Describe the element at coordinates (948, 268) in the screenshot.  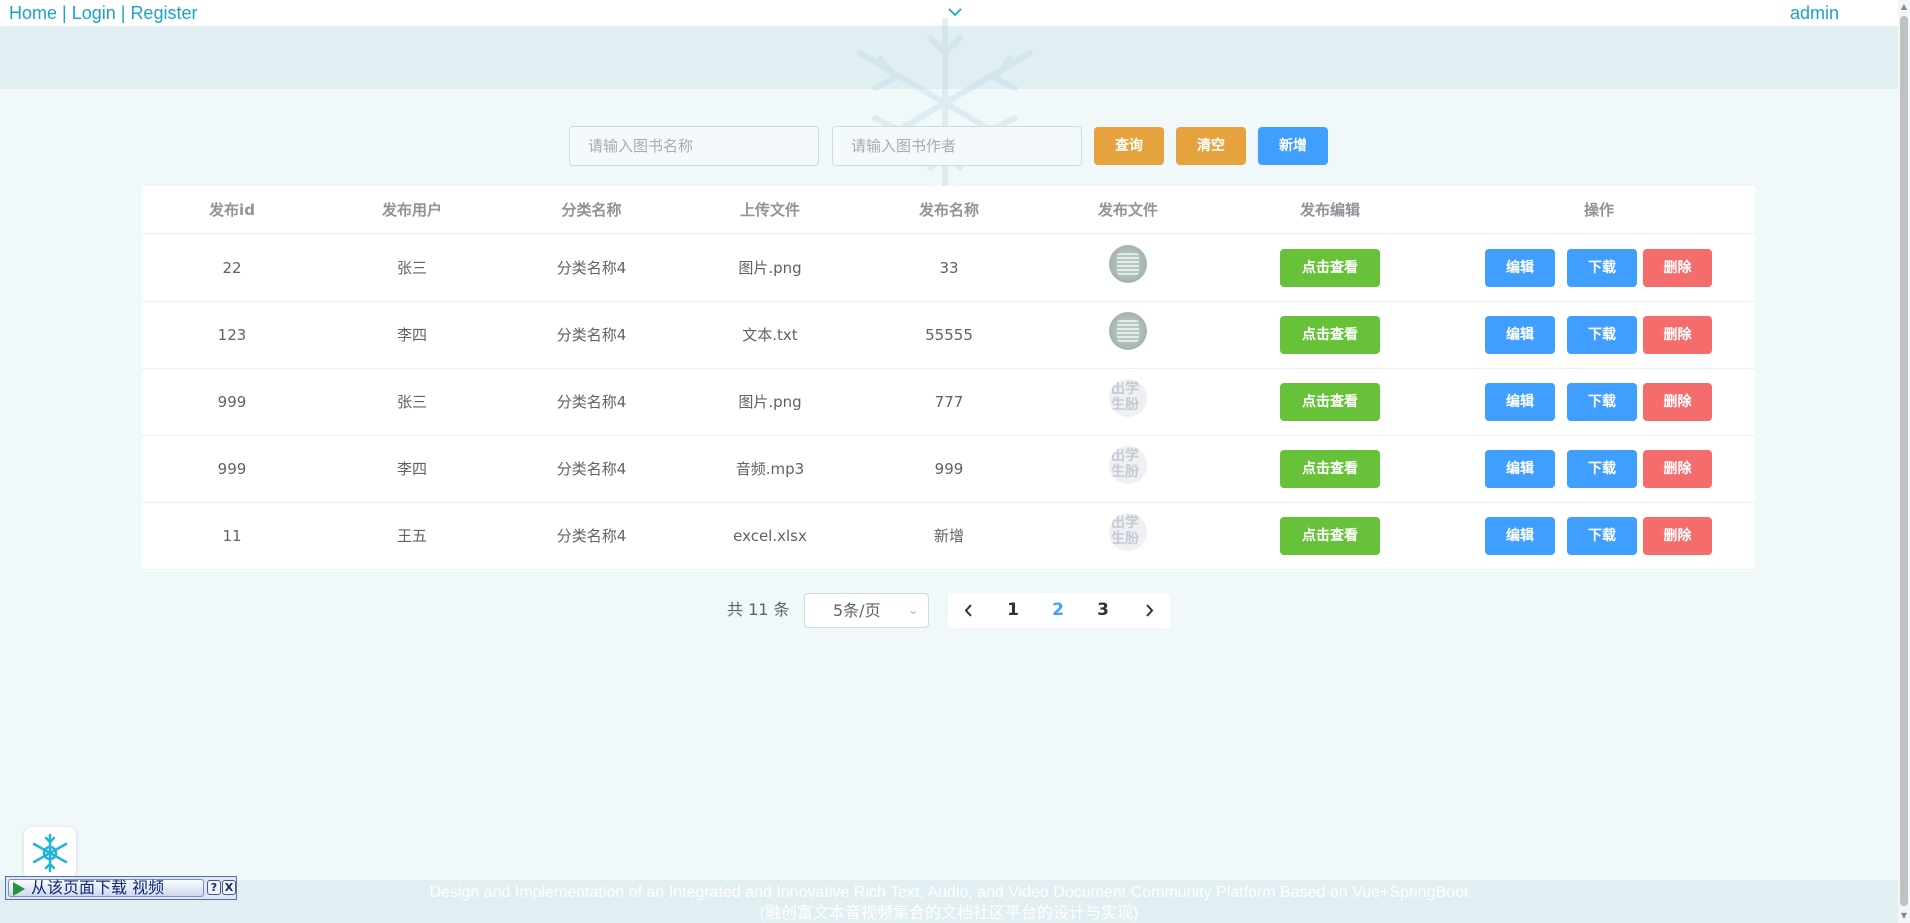
I see `table-row: 22 张三 分类名称4 图片.png 33 点击查看 编辑 下载 删除` at that location.